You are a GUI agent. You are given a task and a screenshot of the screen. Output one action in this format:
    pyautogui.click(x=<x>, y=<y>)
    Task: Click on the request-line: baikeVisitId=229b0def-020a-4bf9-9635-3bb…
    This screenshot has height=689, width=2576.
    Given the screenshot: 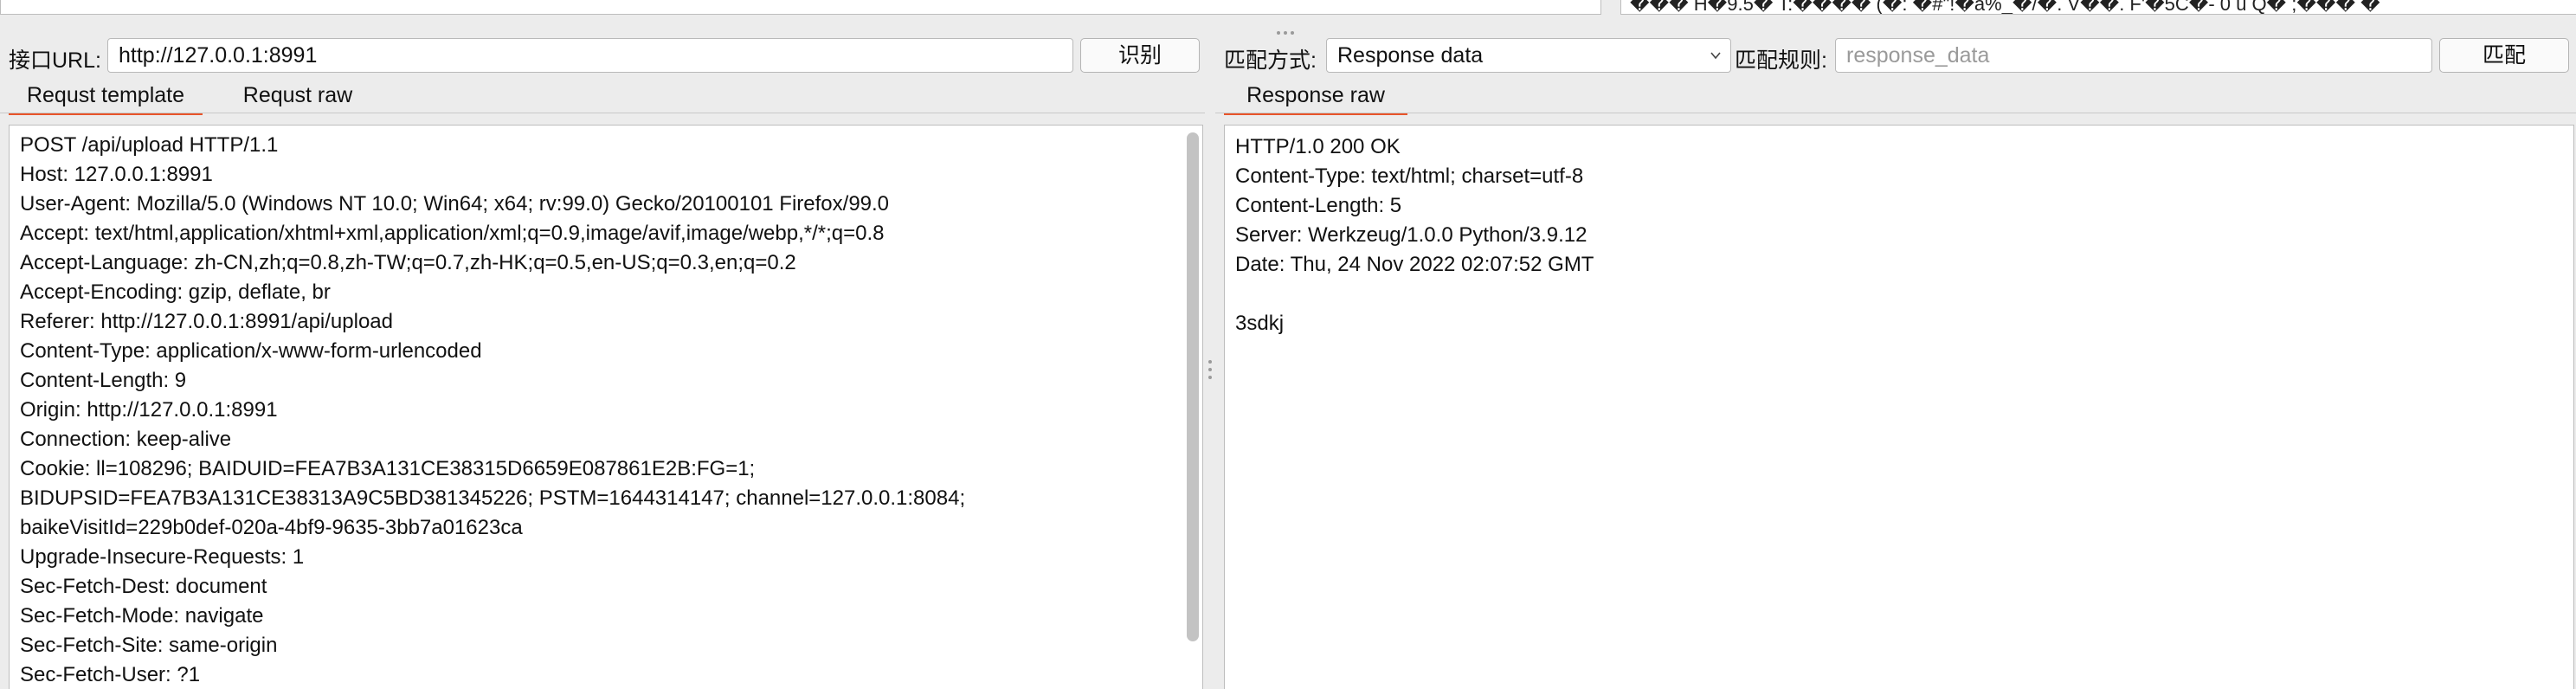 What is the action you would take?
    pyautogui.click(x=271, y=527)
    